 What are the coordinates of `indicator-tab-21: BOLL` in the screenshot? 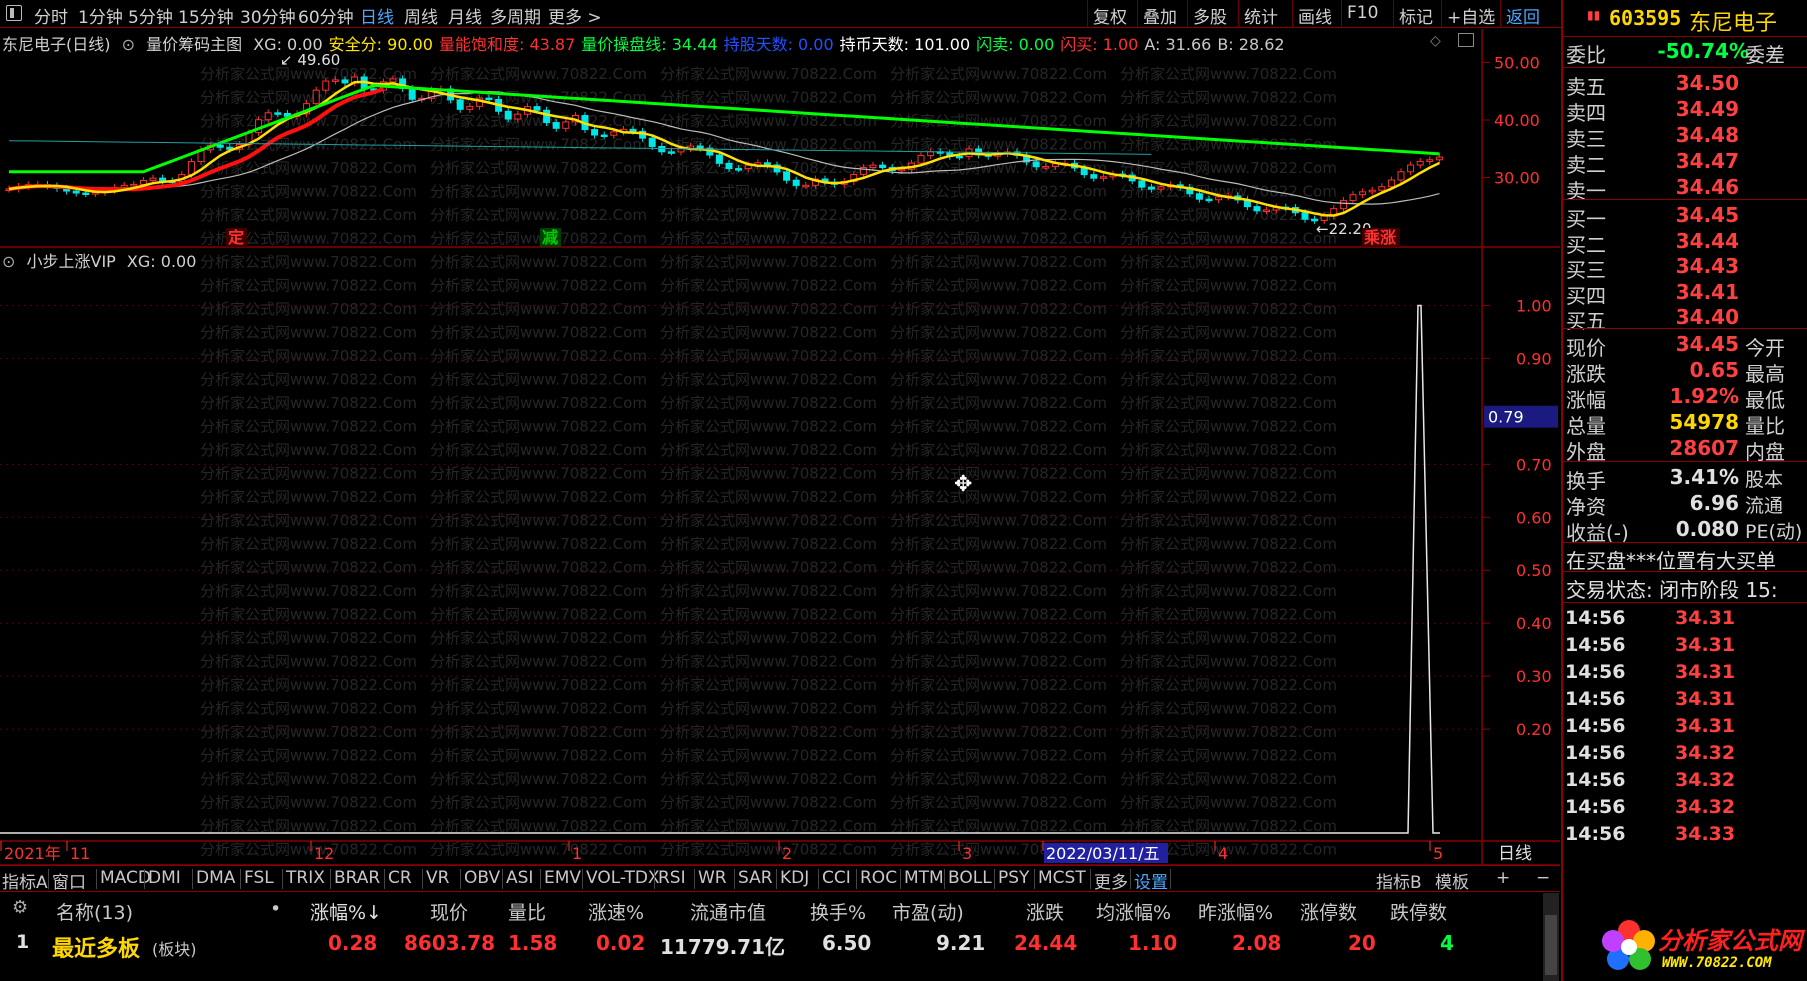 It's located at (970, 878).